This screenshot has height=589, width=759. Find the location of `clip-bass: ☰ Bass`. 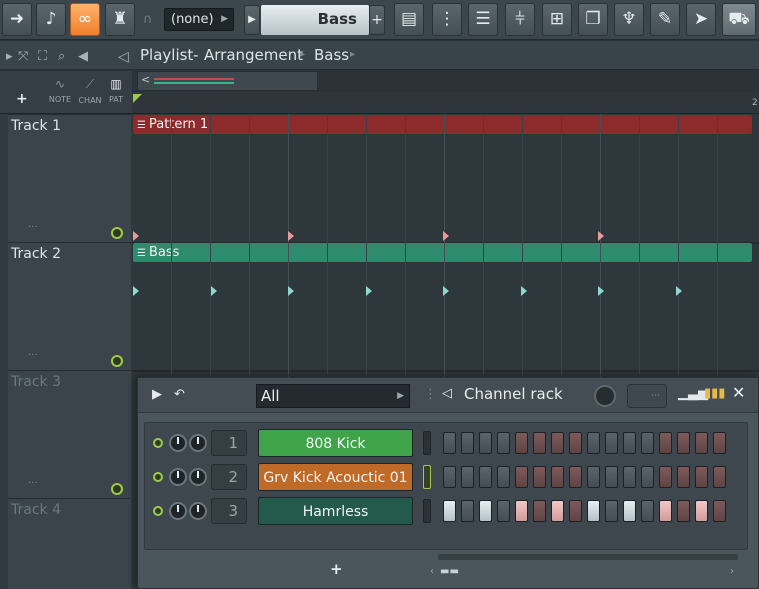

clip-bass: ☰ Bass is located at coordinates (442, 252).